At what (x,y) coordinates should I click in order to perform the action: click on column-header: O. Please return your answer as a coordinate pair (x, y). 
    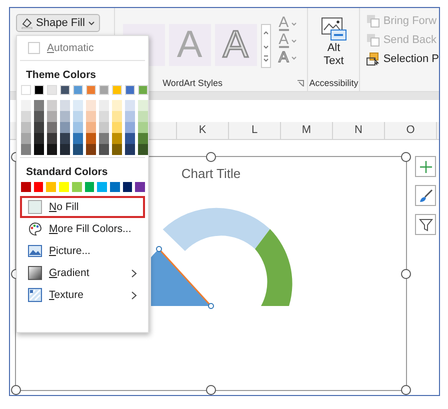
    Looking at the image, I should click on (411, 130).